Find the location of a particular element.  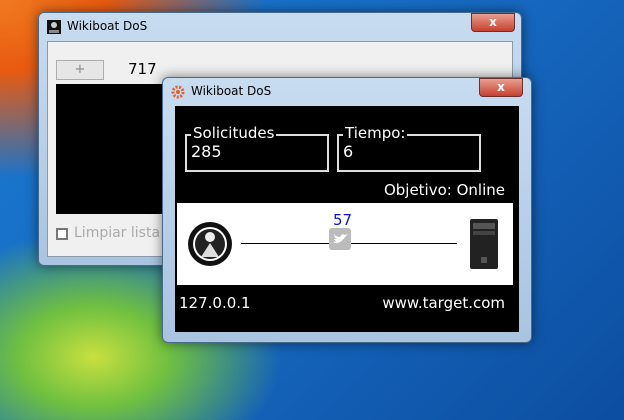

time-value: 6 is located at coordinates (348, 151).